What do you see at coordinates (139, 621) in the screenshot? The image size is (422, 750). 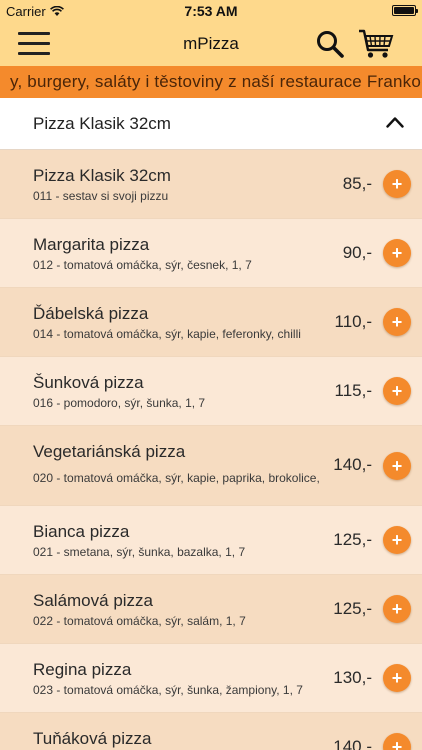 I see `item-description: 022 - tomatová omáčka, sýr, salám, 1, 7` at bounding box center [139, 621].